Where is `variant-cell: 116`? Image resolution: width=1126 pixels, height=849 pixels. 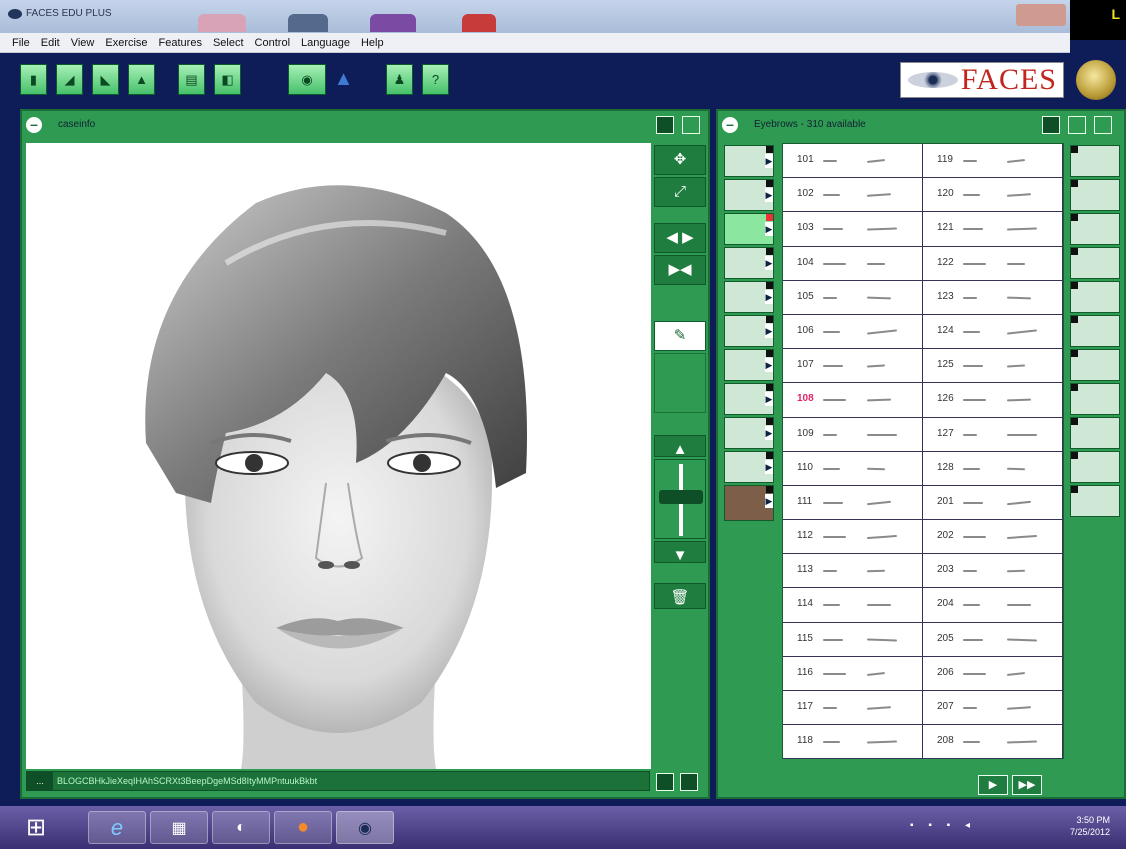
variant-cell: 116 is located at coordinates (853, 673).